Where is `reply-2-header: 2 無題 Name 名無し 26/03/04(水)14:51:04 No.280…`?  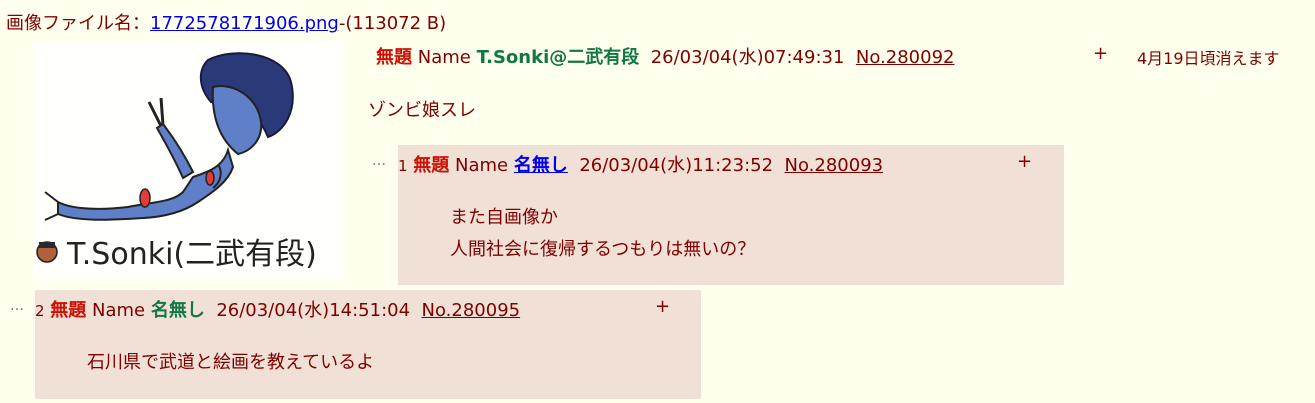
reply-2-header: 2 無題 Name 名無し 26/03/04(水)14:51:04 No.280… is located at coordinates (277, 309).